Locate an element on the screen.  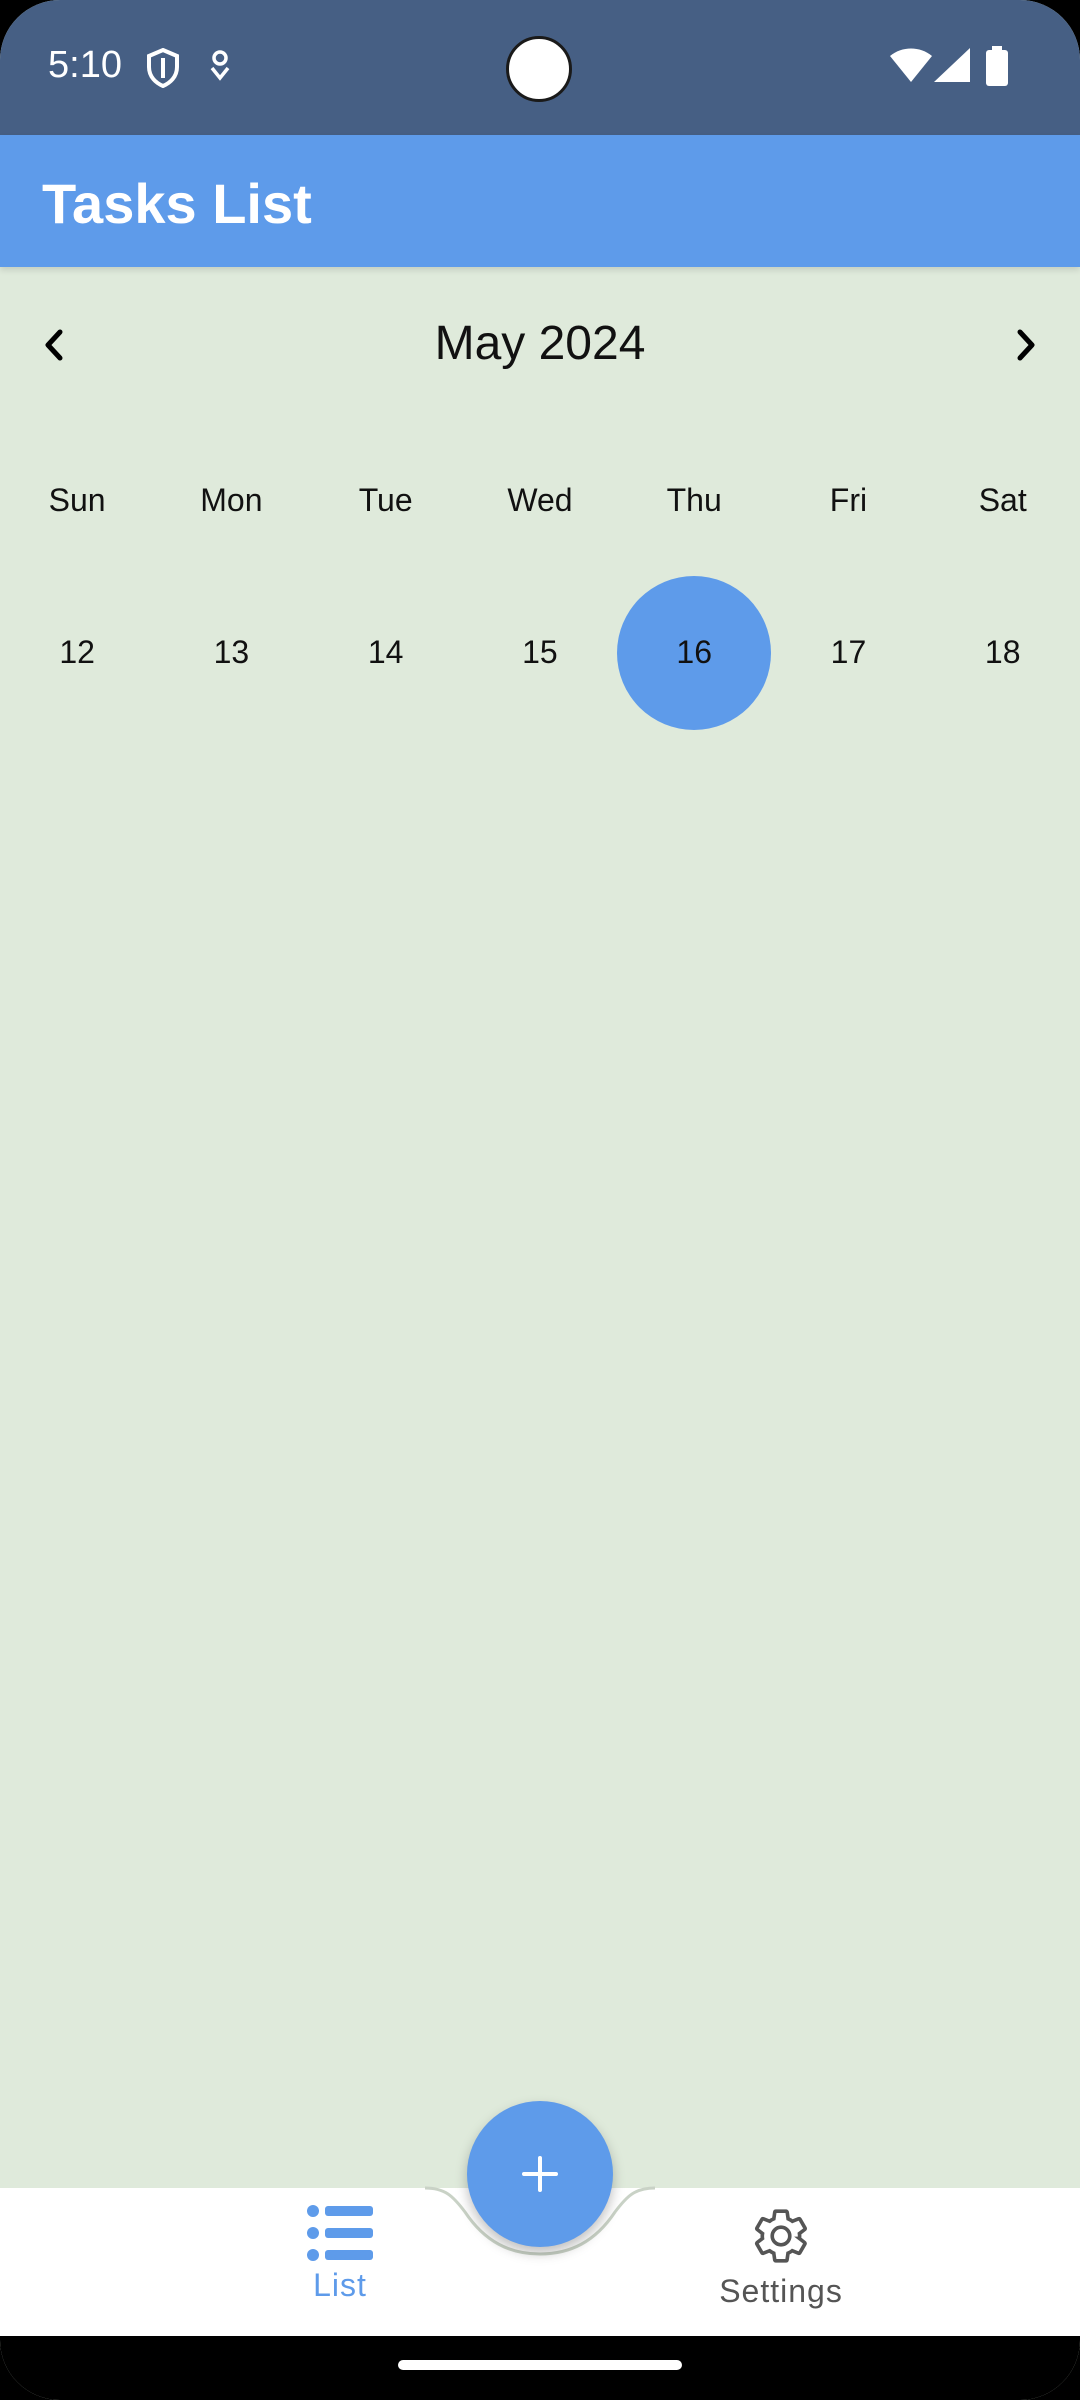
day-cell-17: 17 is located at coordinates (848, 652).